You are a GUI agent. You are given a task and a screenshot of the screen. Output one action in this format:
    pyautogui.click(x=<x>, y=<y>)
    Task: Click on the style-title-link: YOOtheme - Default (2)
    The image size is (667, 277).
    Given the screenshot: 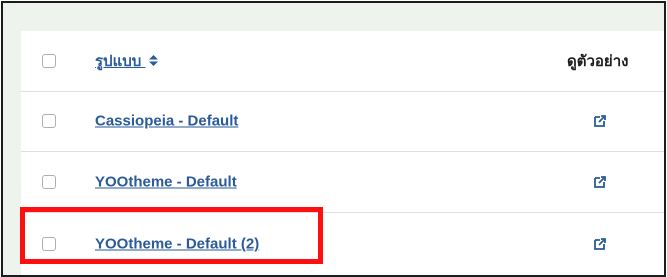 What is the action you would take?
    pyautogui.click(x=177, y=244)
    